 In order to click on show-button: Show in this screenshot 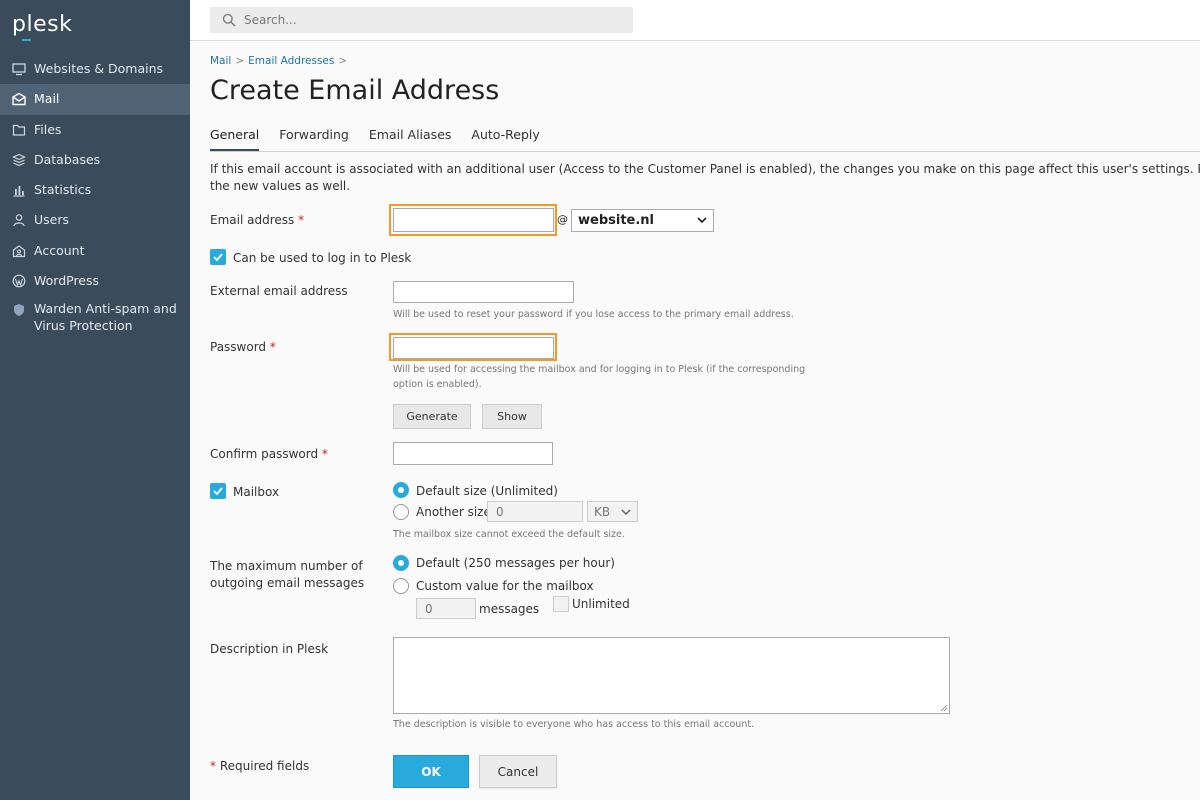, I will do `click(512, 416)`.